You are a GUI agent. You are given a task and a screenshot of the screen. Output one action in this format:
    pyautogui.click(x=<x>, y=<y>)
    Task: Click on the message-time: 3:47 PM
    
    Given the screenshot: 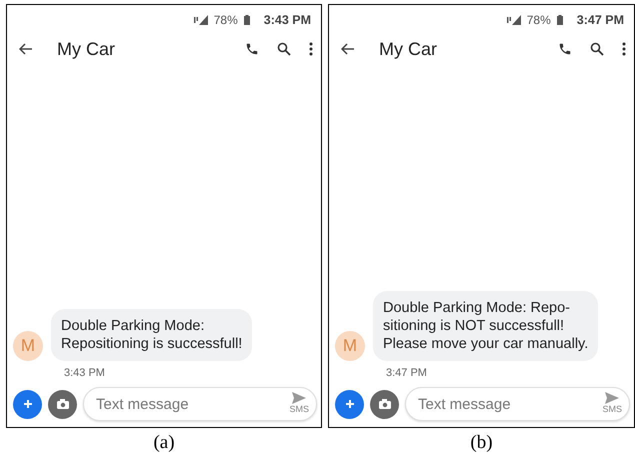 What is the action you would take?
    pyautogui.click(x=406, y=373)
    